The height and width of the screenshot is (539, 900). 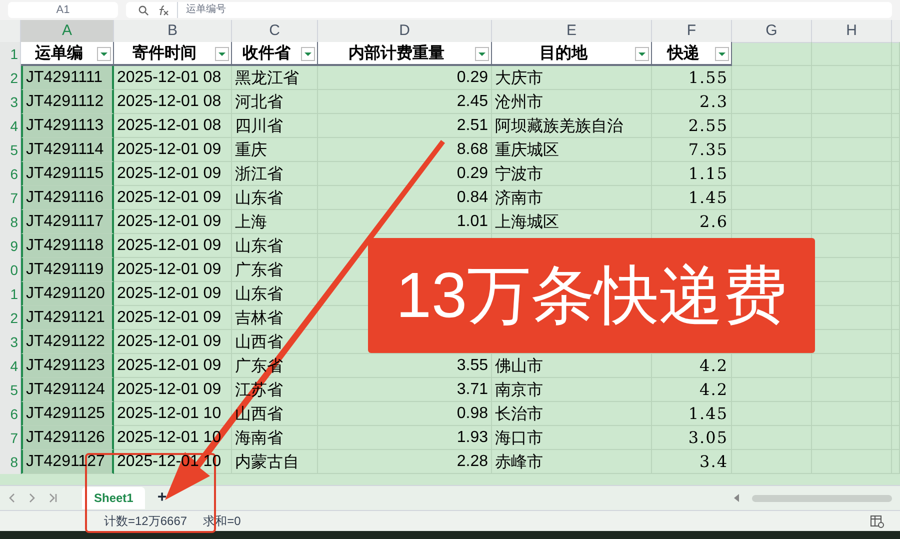 I want to click on horizontal-scrollbar, so click(x=822, y=498).